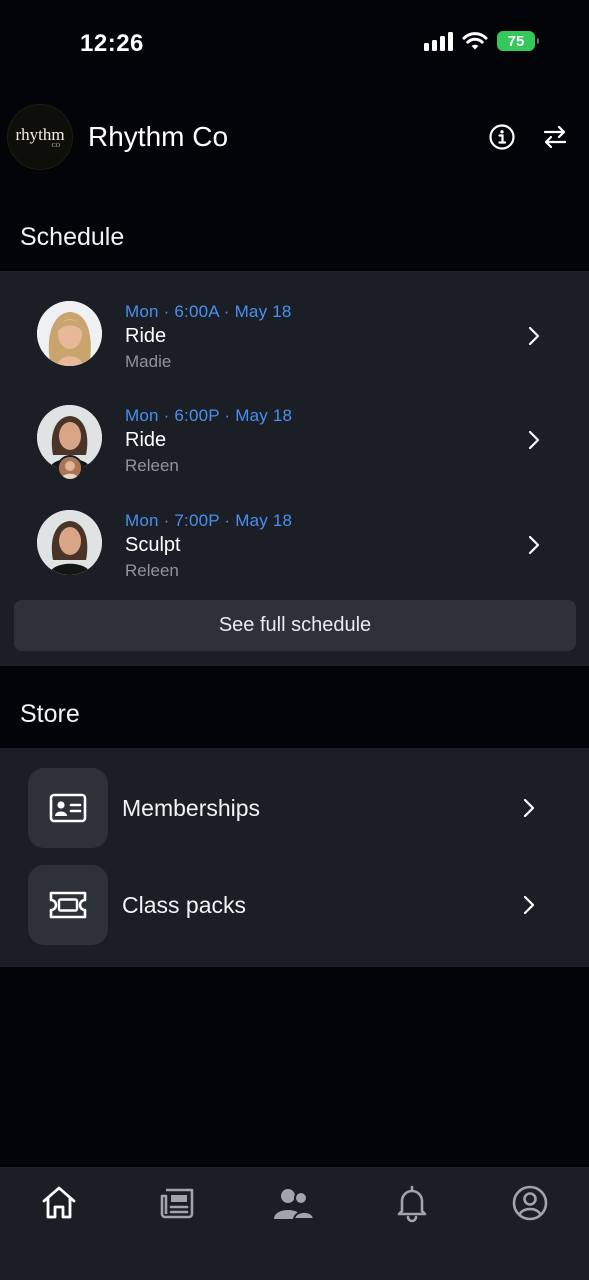  What do you see at coordinates (72, 237) in the screenshot?
I see `schedule-section-title: Schedule` at bounding box center [72, 237].